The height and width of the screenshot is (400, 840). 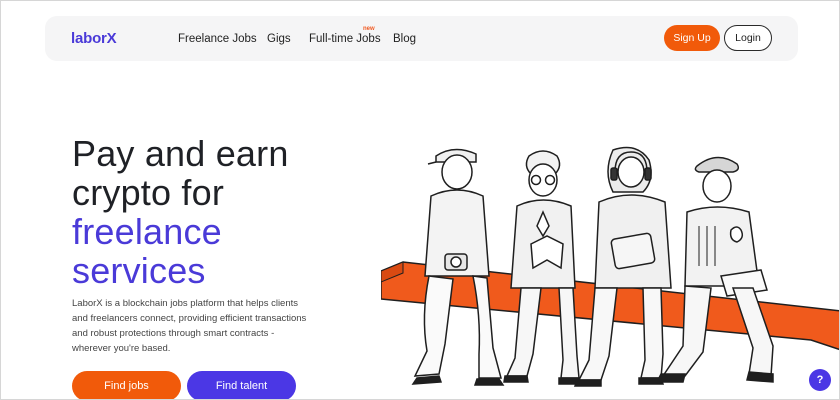 What do you see at coordinates (458, 267) in the screenshot?
I see `person-camera-illustration` at bounding box center [458, 267].